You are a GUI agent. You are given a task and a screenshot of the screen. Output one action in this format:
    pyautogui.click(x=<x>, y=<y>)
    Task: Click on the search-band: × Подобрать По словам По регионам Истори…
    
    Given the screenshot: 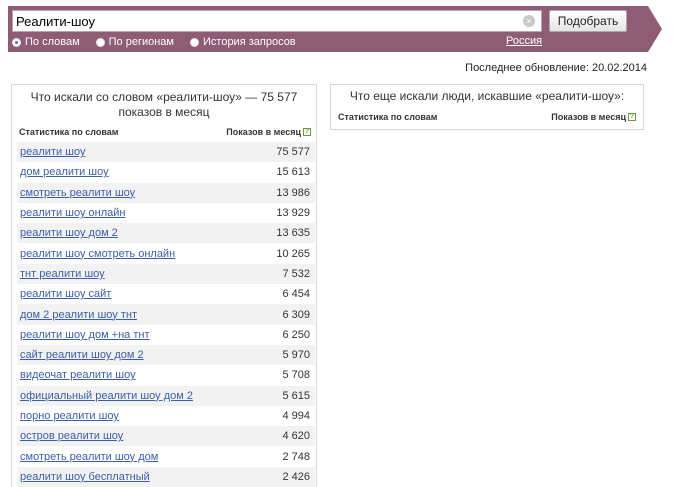 What is the action you would take?
    pyautogui.click(x=335, y=29)
    